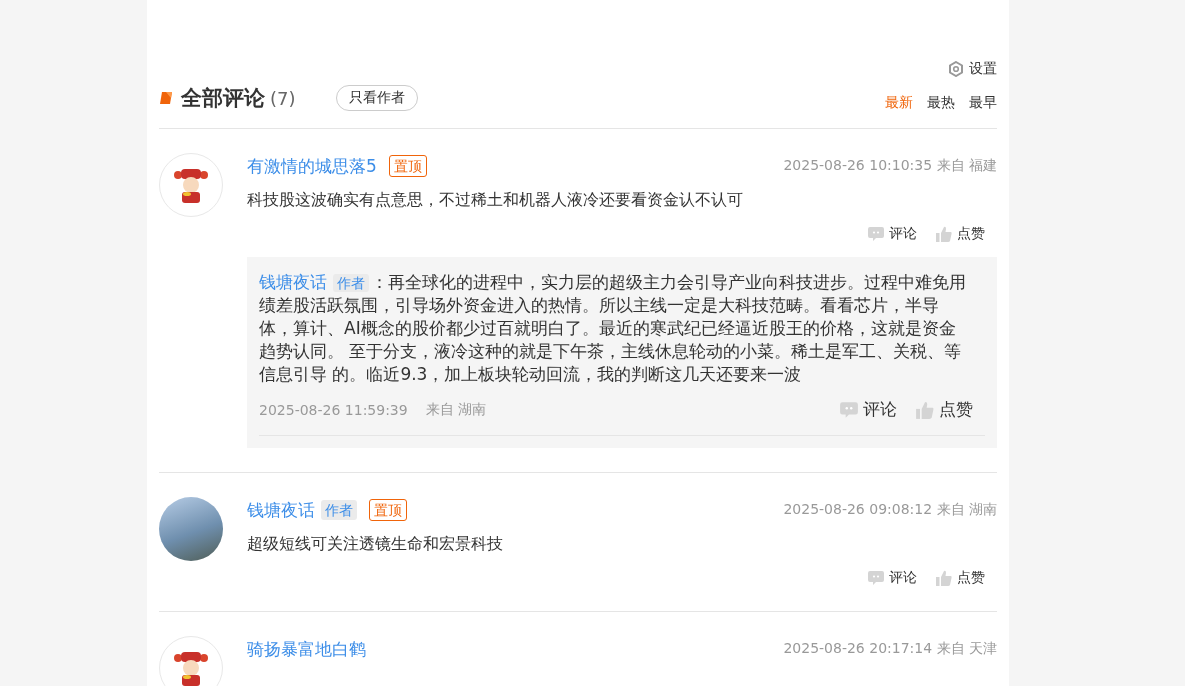 The height and width of the screenshot is (686, 1185). I want to click on comment-text: 科技股这波确实有点意思，不过稀土和机器人液冷还要看资金认不认可, so click(495, 200).